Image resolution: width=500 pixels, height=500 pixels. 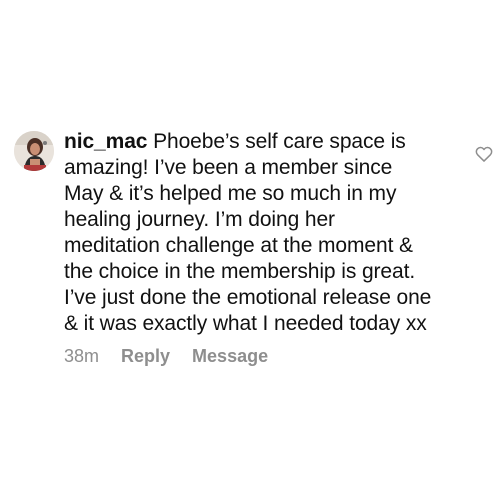 What do you see at coordinates (484, 154) in the screenshot?
I see `heart-outline-icon` at bounding box center [484, 154].